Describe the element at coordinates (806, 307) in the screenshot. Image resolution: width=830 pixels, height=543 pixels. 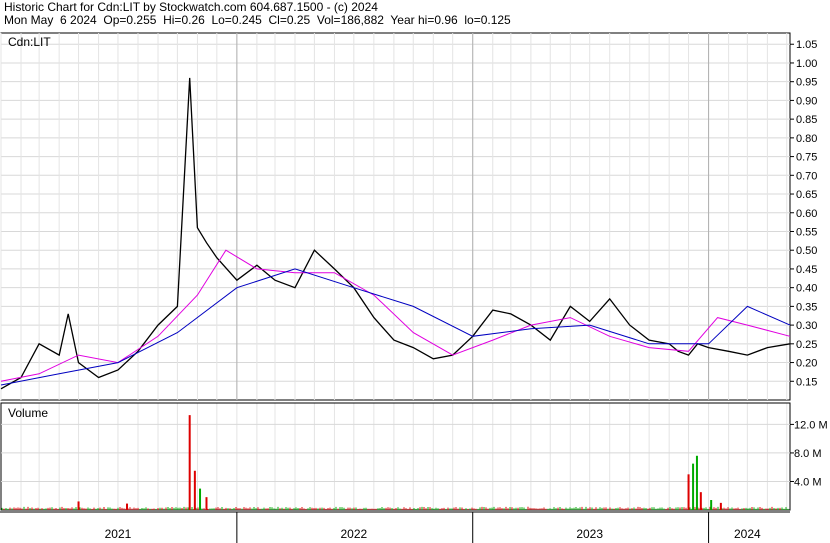
I see `price-tick-label: 0.35` at that location.